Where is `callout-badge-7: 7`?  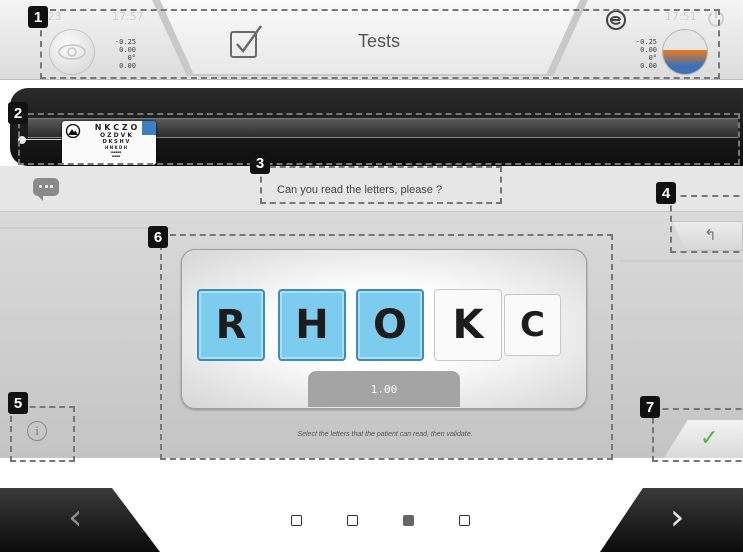 callout-badge-7: 7 is located at coordinates (650, 407).